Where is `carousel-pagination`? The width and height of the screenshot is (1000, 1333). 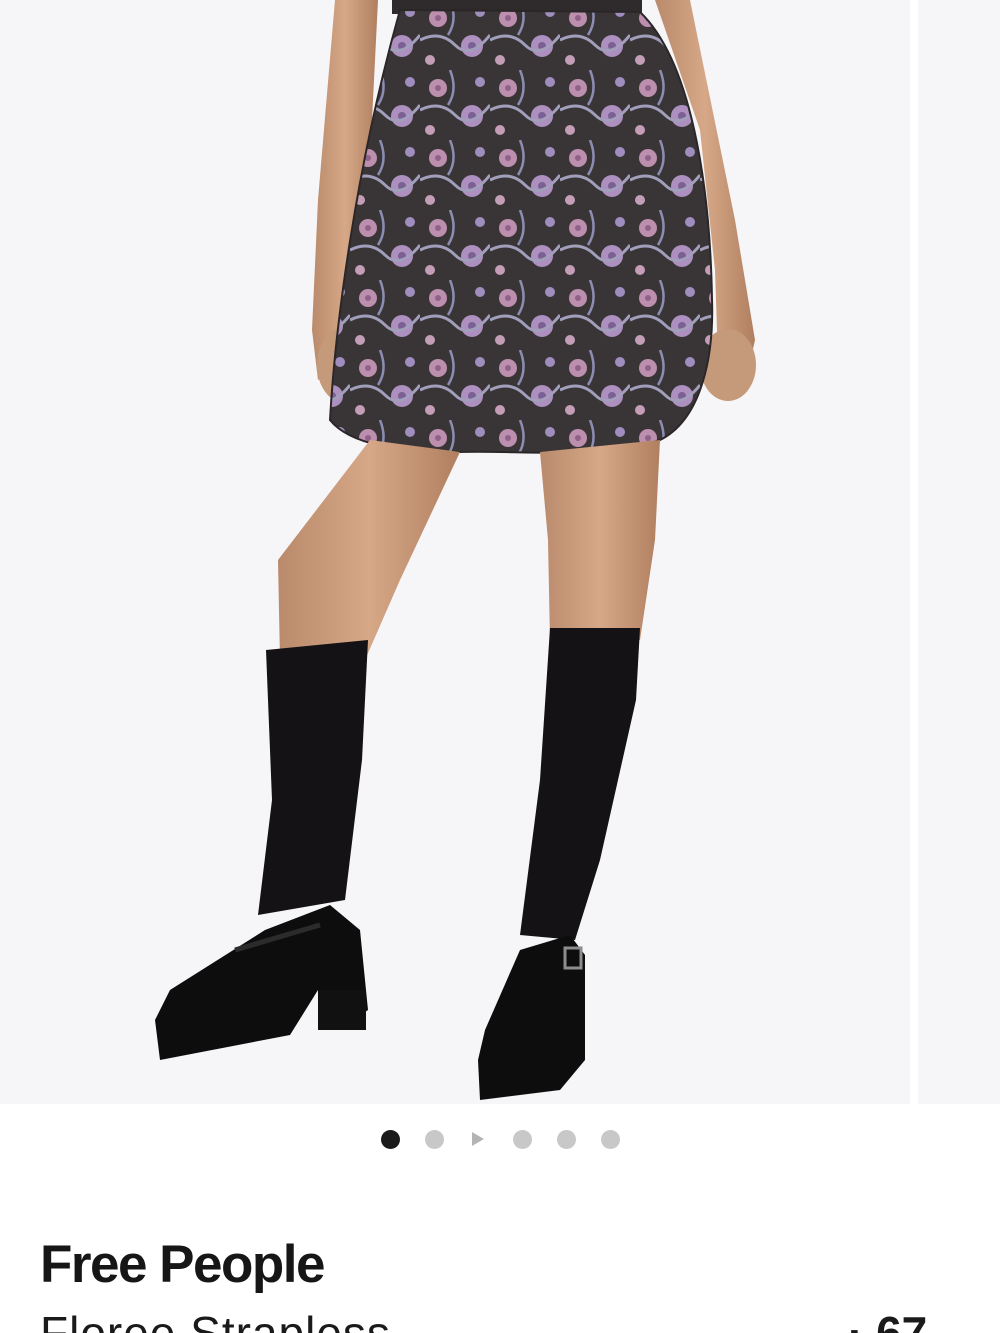
carousel-pagination is located at coordinates (500, 1139).